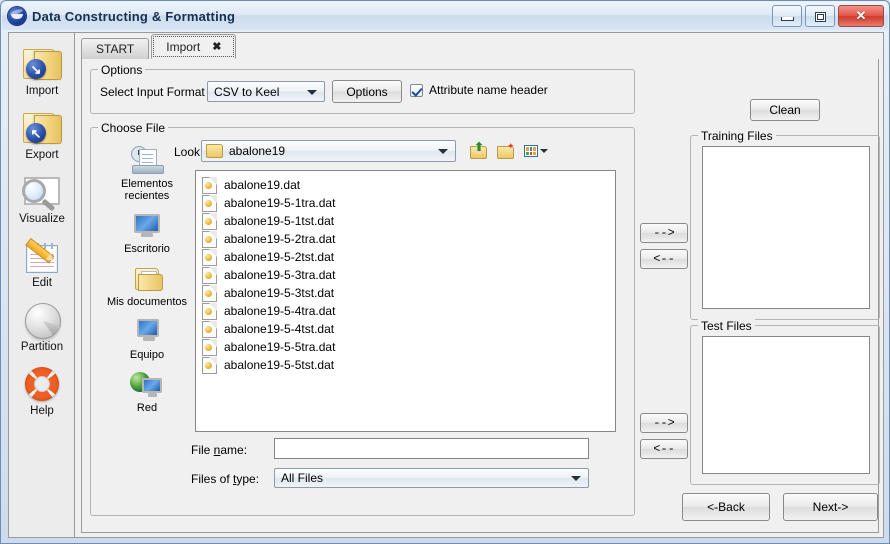 Image resolution: width=890 pixels, height=544 pixels. What do you see at coordinates (786, 227) in the screenshot?
I see `training-files-list` at bounding box center [786, 227].